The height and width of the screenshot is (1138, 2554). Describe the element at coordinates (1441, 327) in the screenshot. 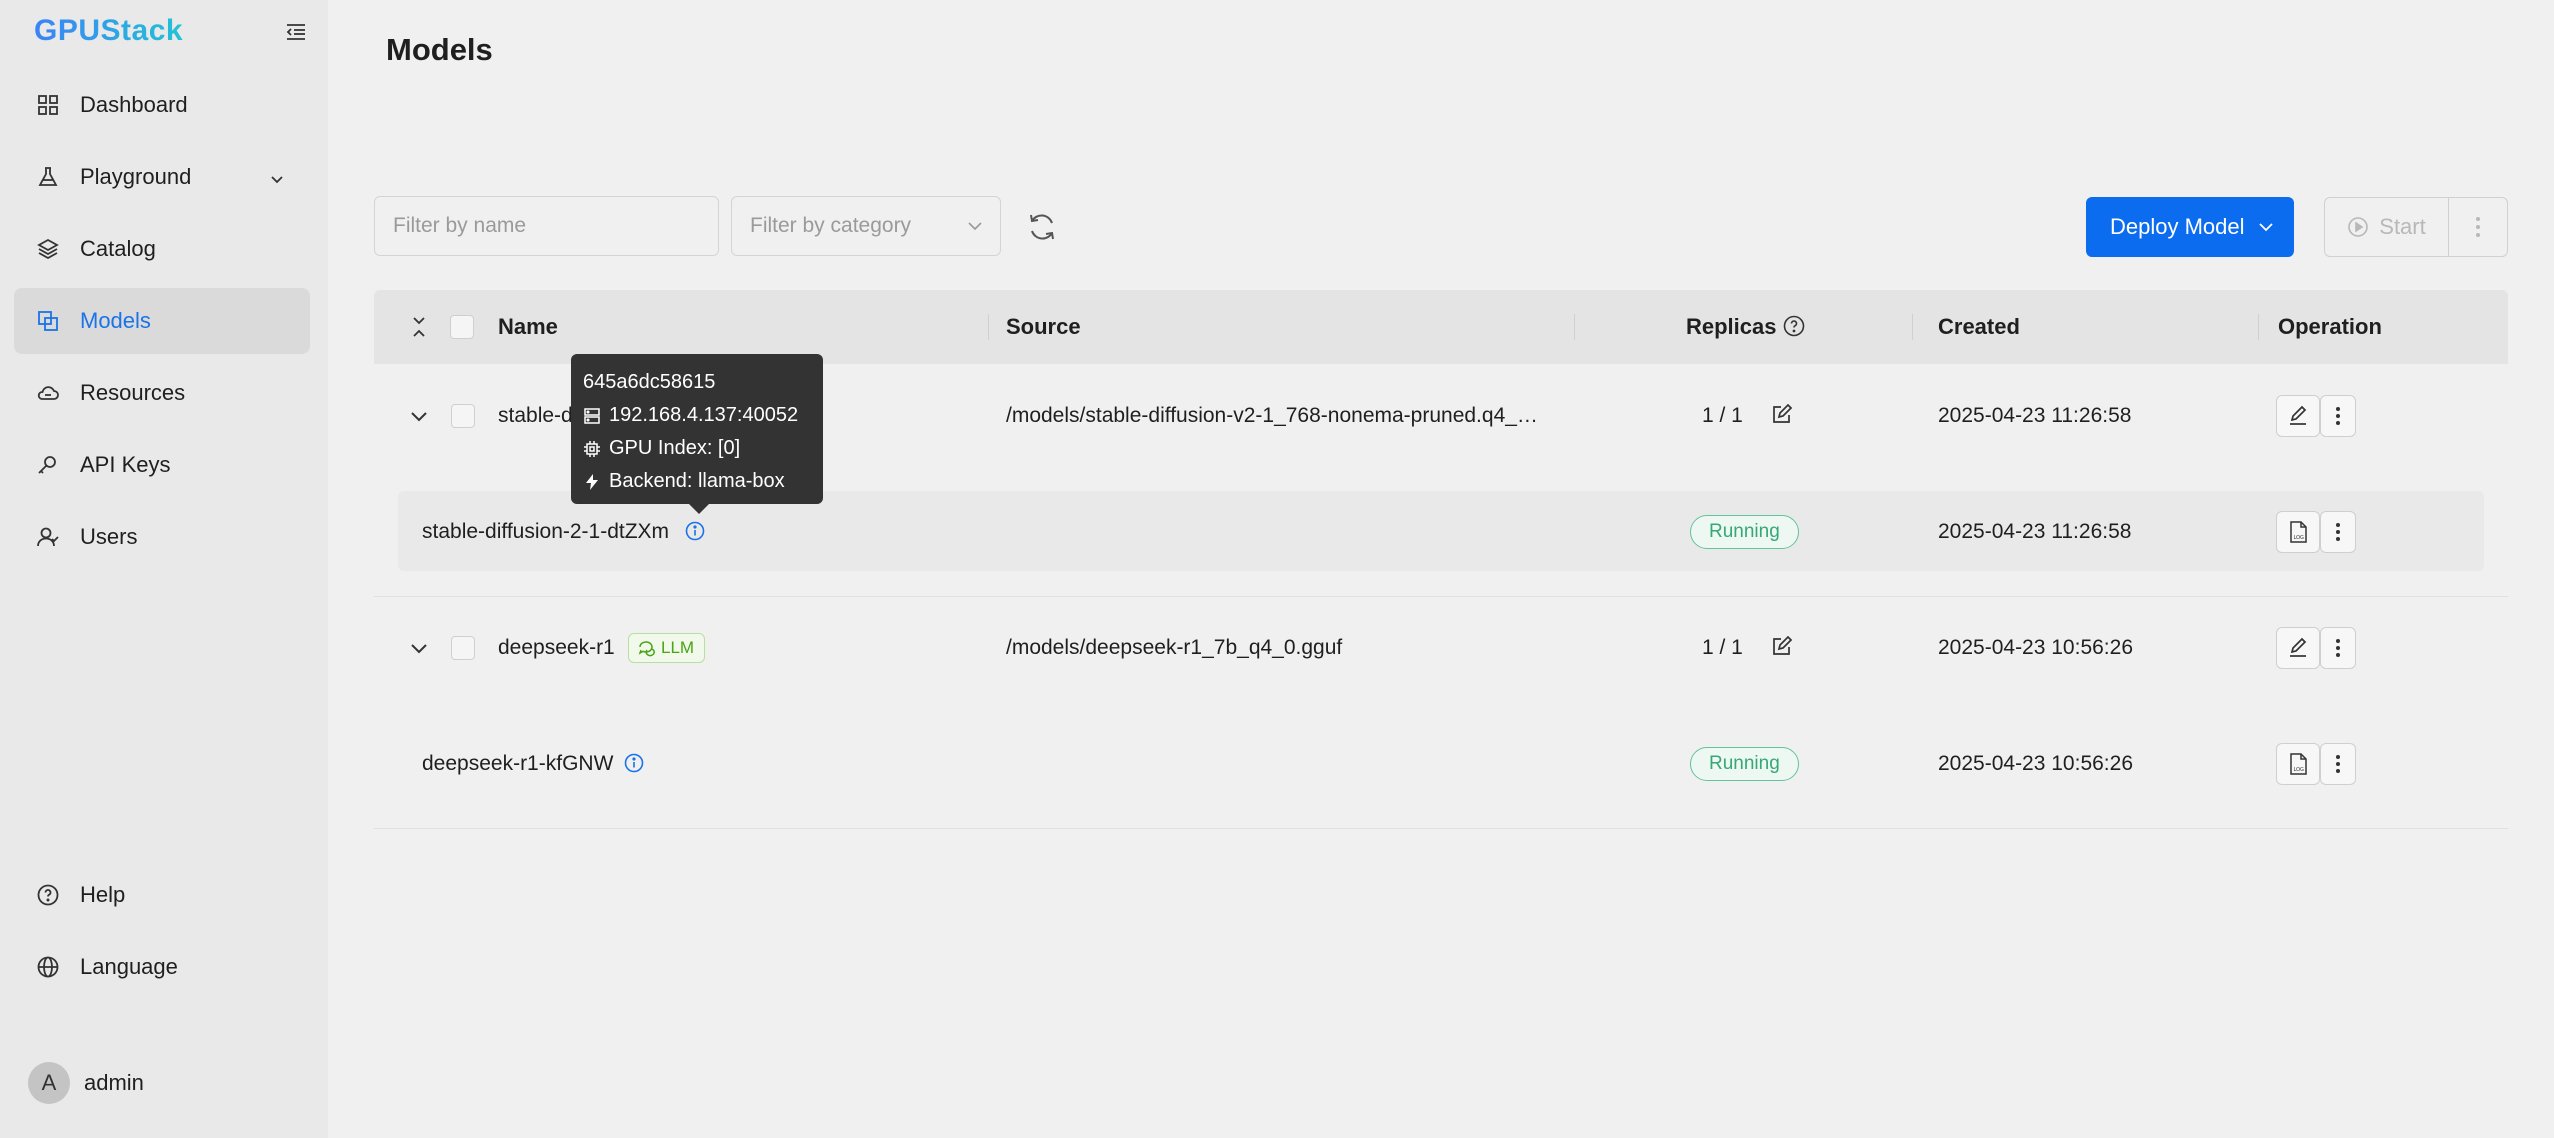

I see `table-header: Name Source Replicas Created Operation` at that location.